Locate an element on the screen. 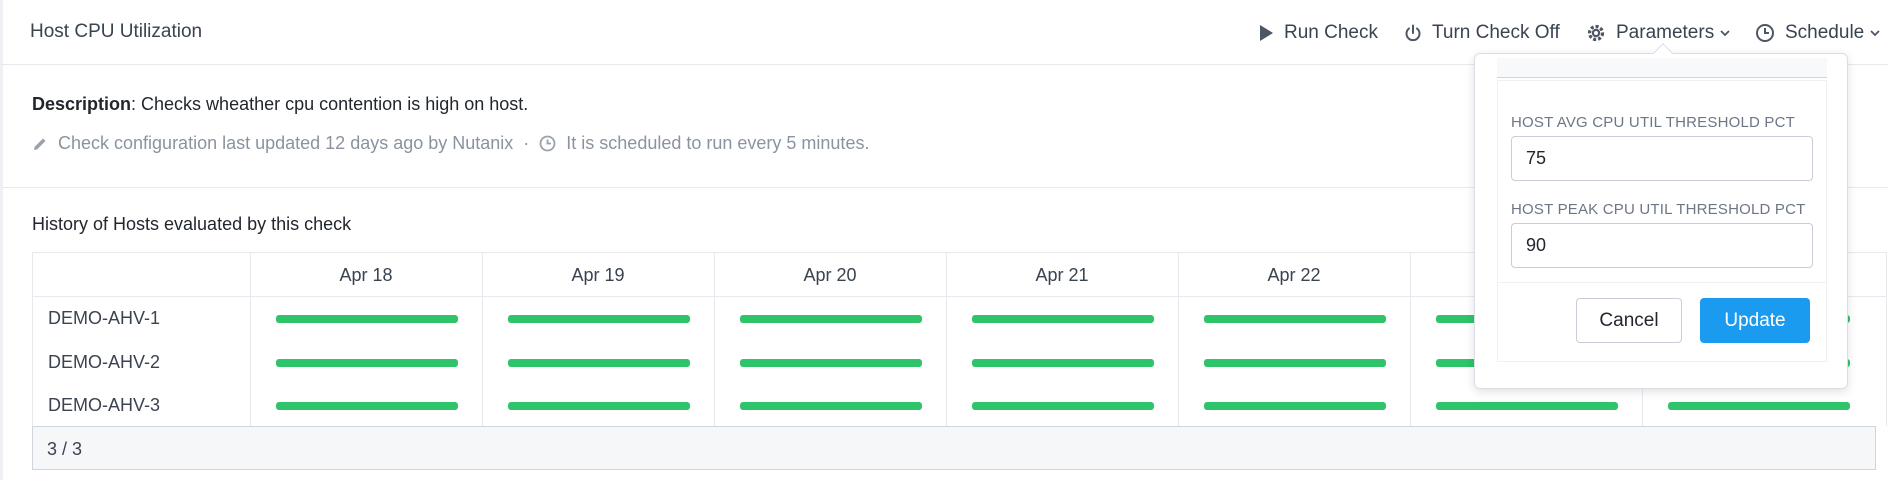  popover-divider is located at coordinates (1662, 282).